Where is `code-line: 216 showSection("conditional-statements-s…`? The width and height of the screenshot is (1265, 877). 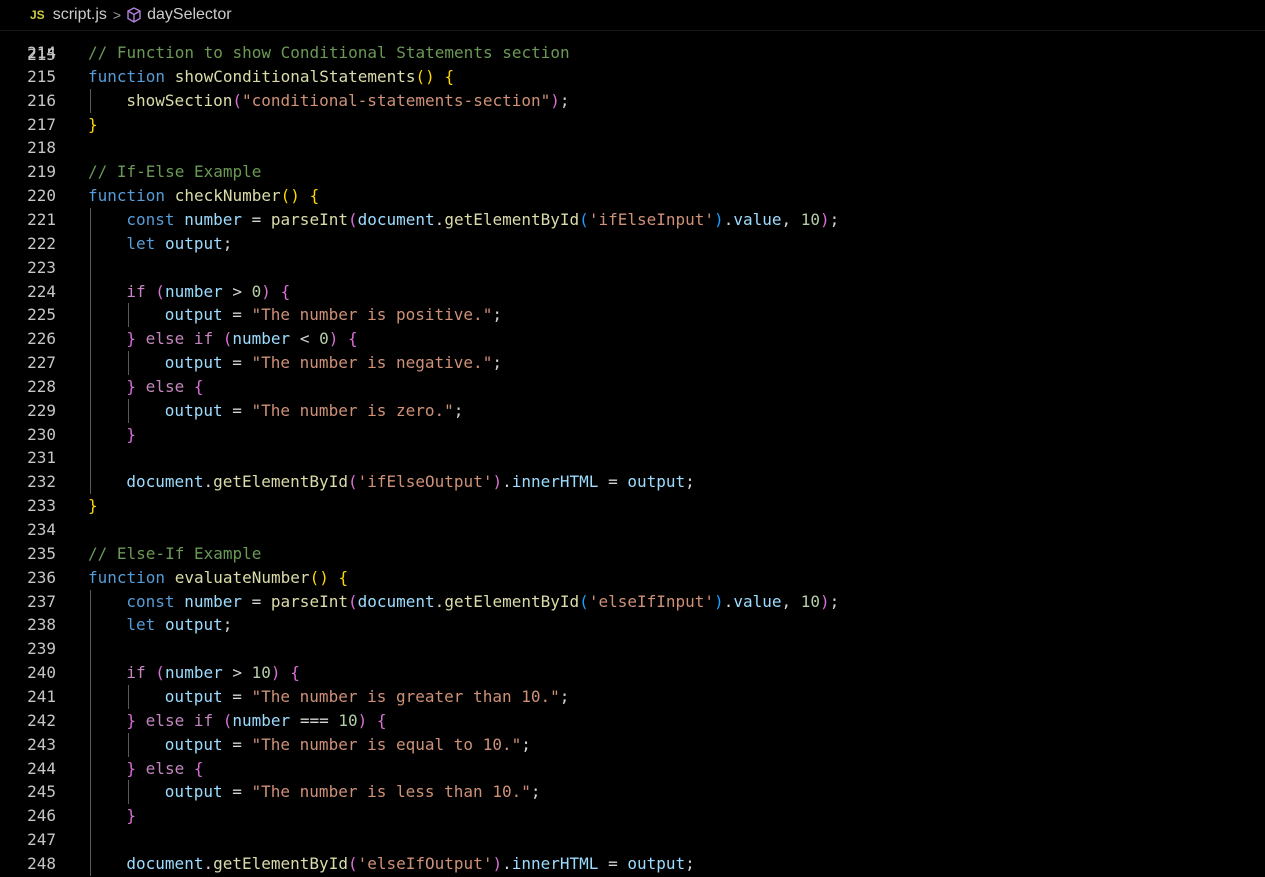
code-line: 216 showSection("conditional-statements-s… is located at coordinates (632, 100).